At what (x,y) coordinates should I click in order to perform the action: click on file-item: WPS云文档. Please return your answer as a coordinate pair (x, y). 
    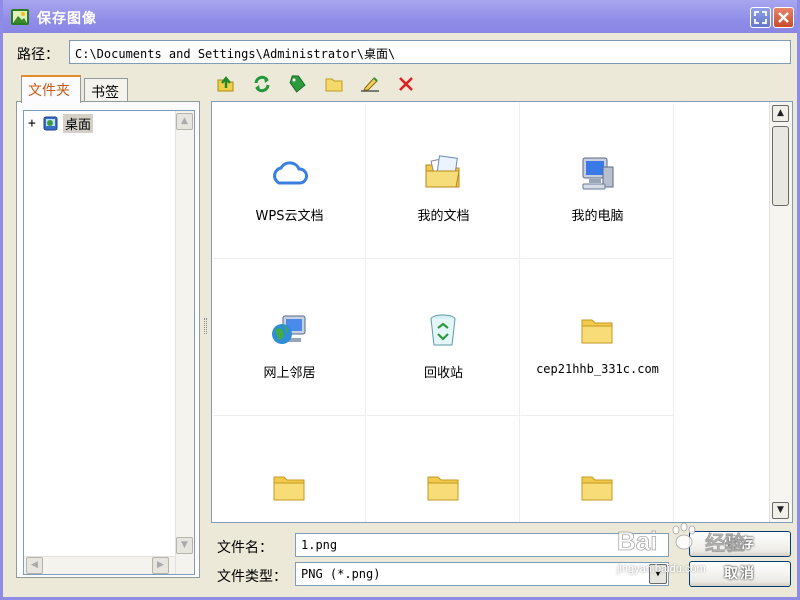
    Looking at the image, I should click on (289, 181).